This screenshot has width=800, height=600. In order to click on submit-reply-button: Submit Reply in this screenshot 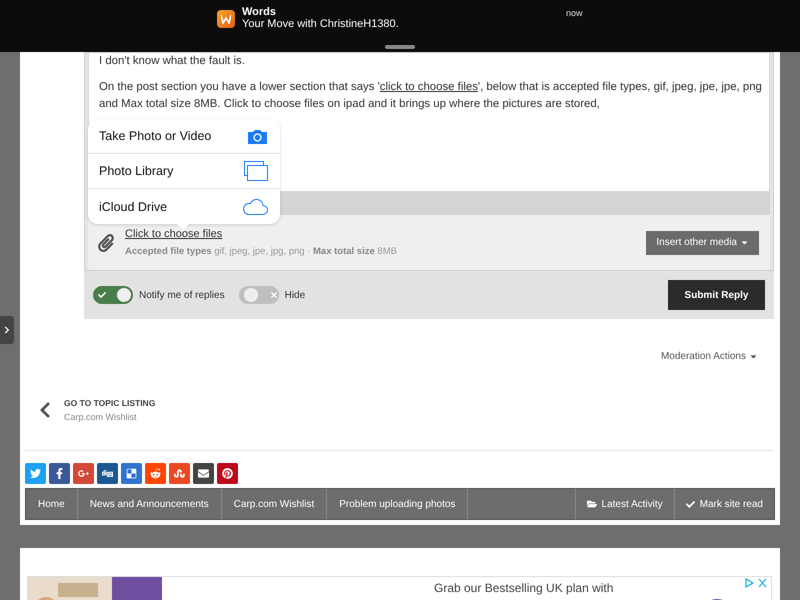, I will do `click(716, 295)`.